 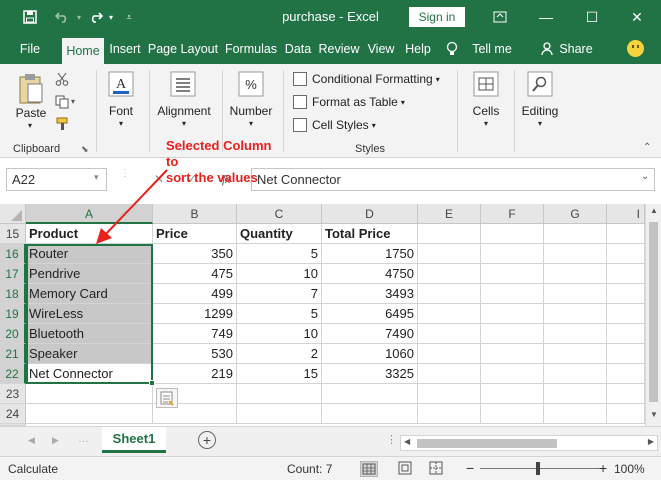 What do you see at coordinates (251, 123) in the screenshot?
I see `number-dropdown-icon: ▾` at bounding box center [251, 123].